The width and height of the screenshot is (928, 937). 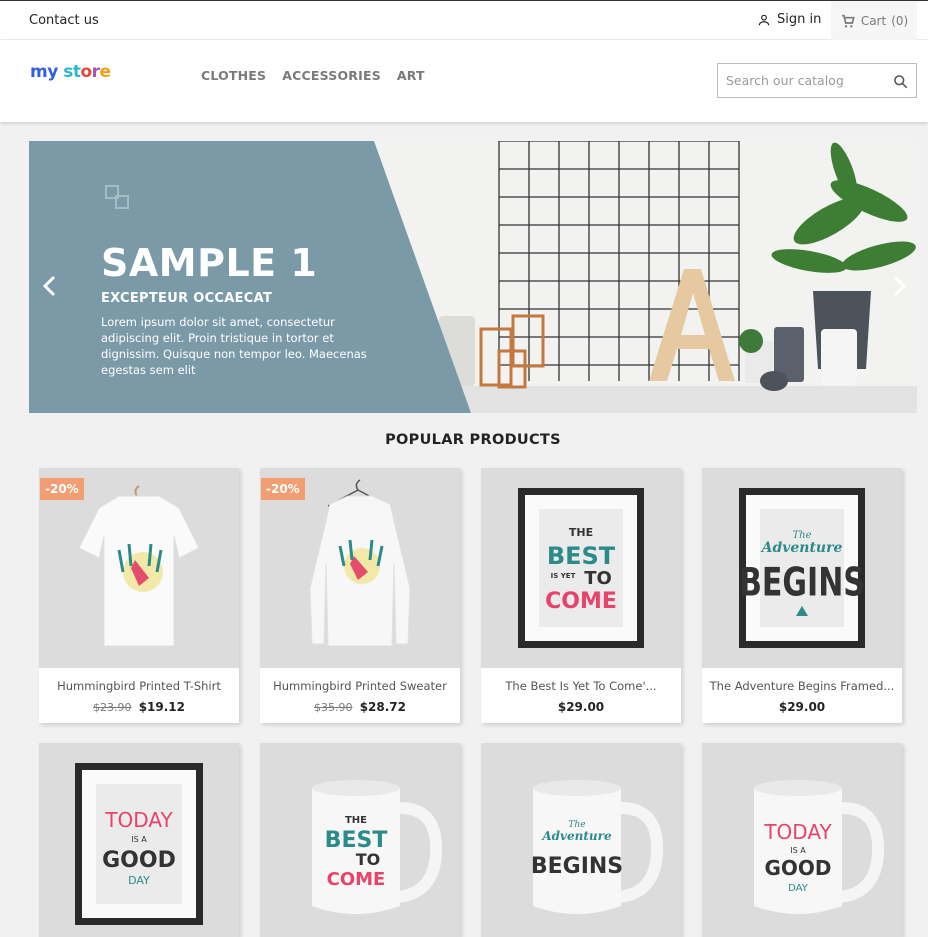 I want to click on product-name: Hummingbird Printed T-Shirt, so click(x=139, y=686).